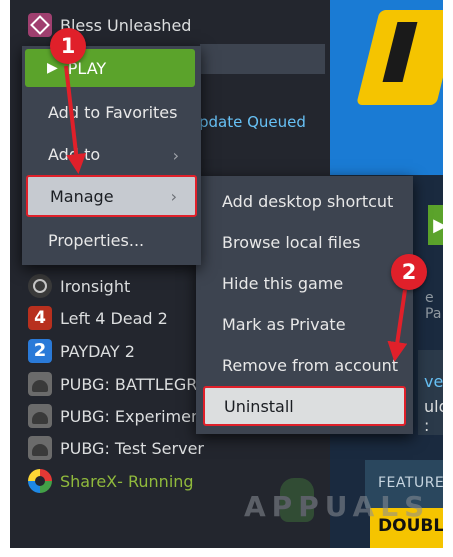 This screenshot has width=453, height=557. I want to click on game-title: ShareX, so click(89, 481).